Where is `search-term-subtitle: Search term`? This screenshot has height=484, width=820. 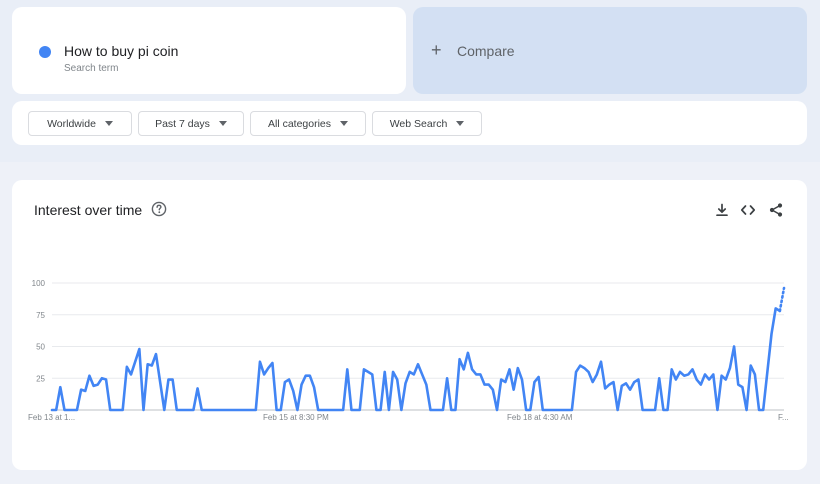 search-term-subtitle: Search term is located at coordinates (91, 68).